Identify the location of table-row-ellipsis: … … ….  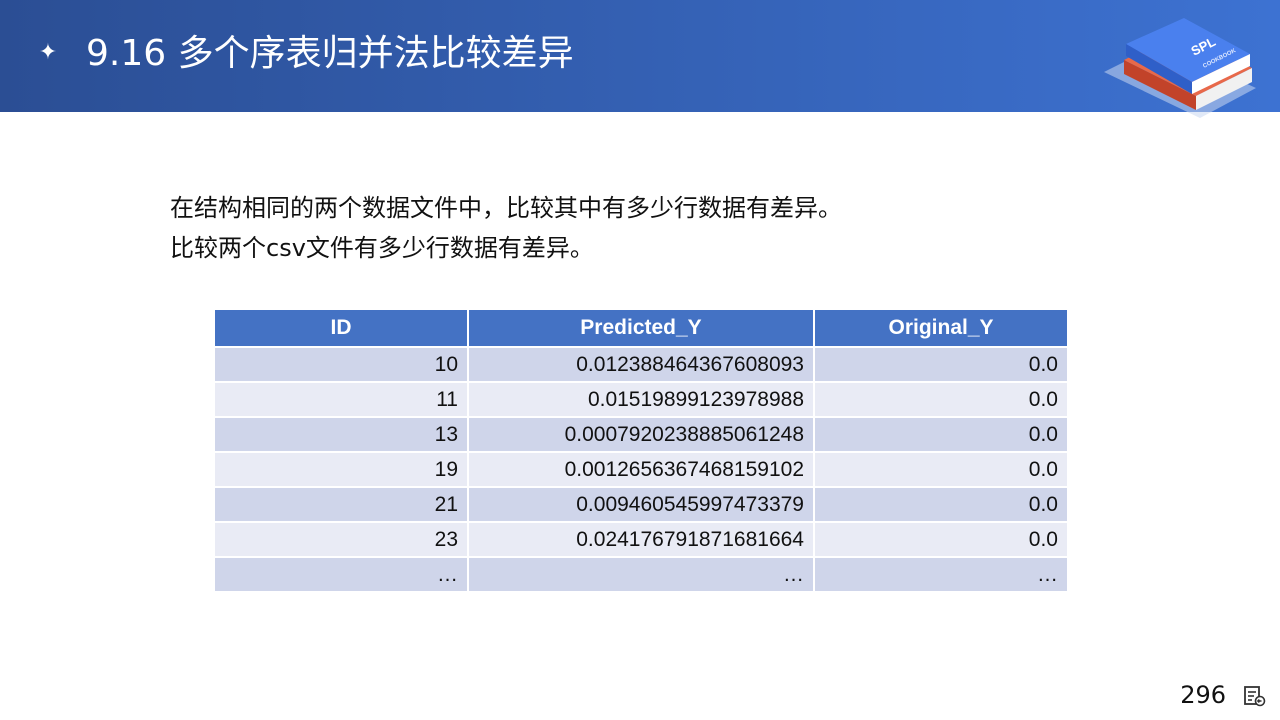
(641, 574).